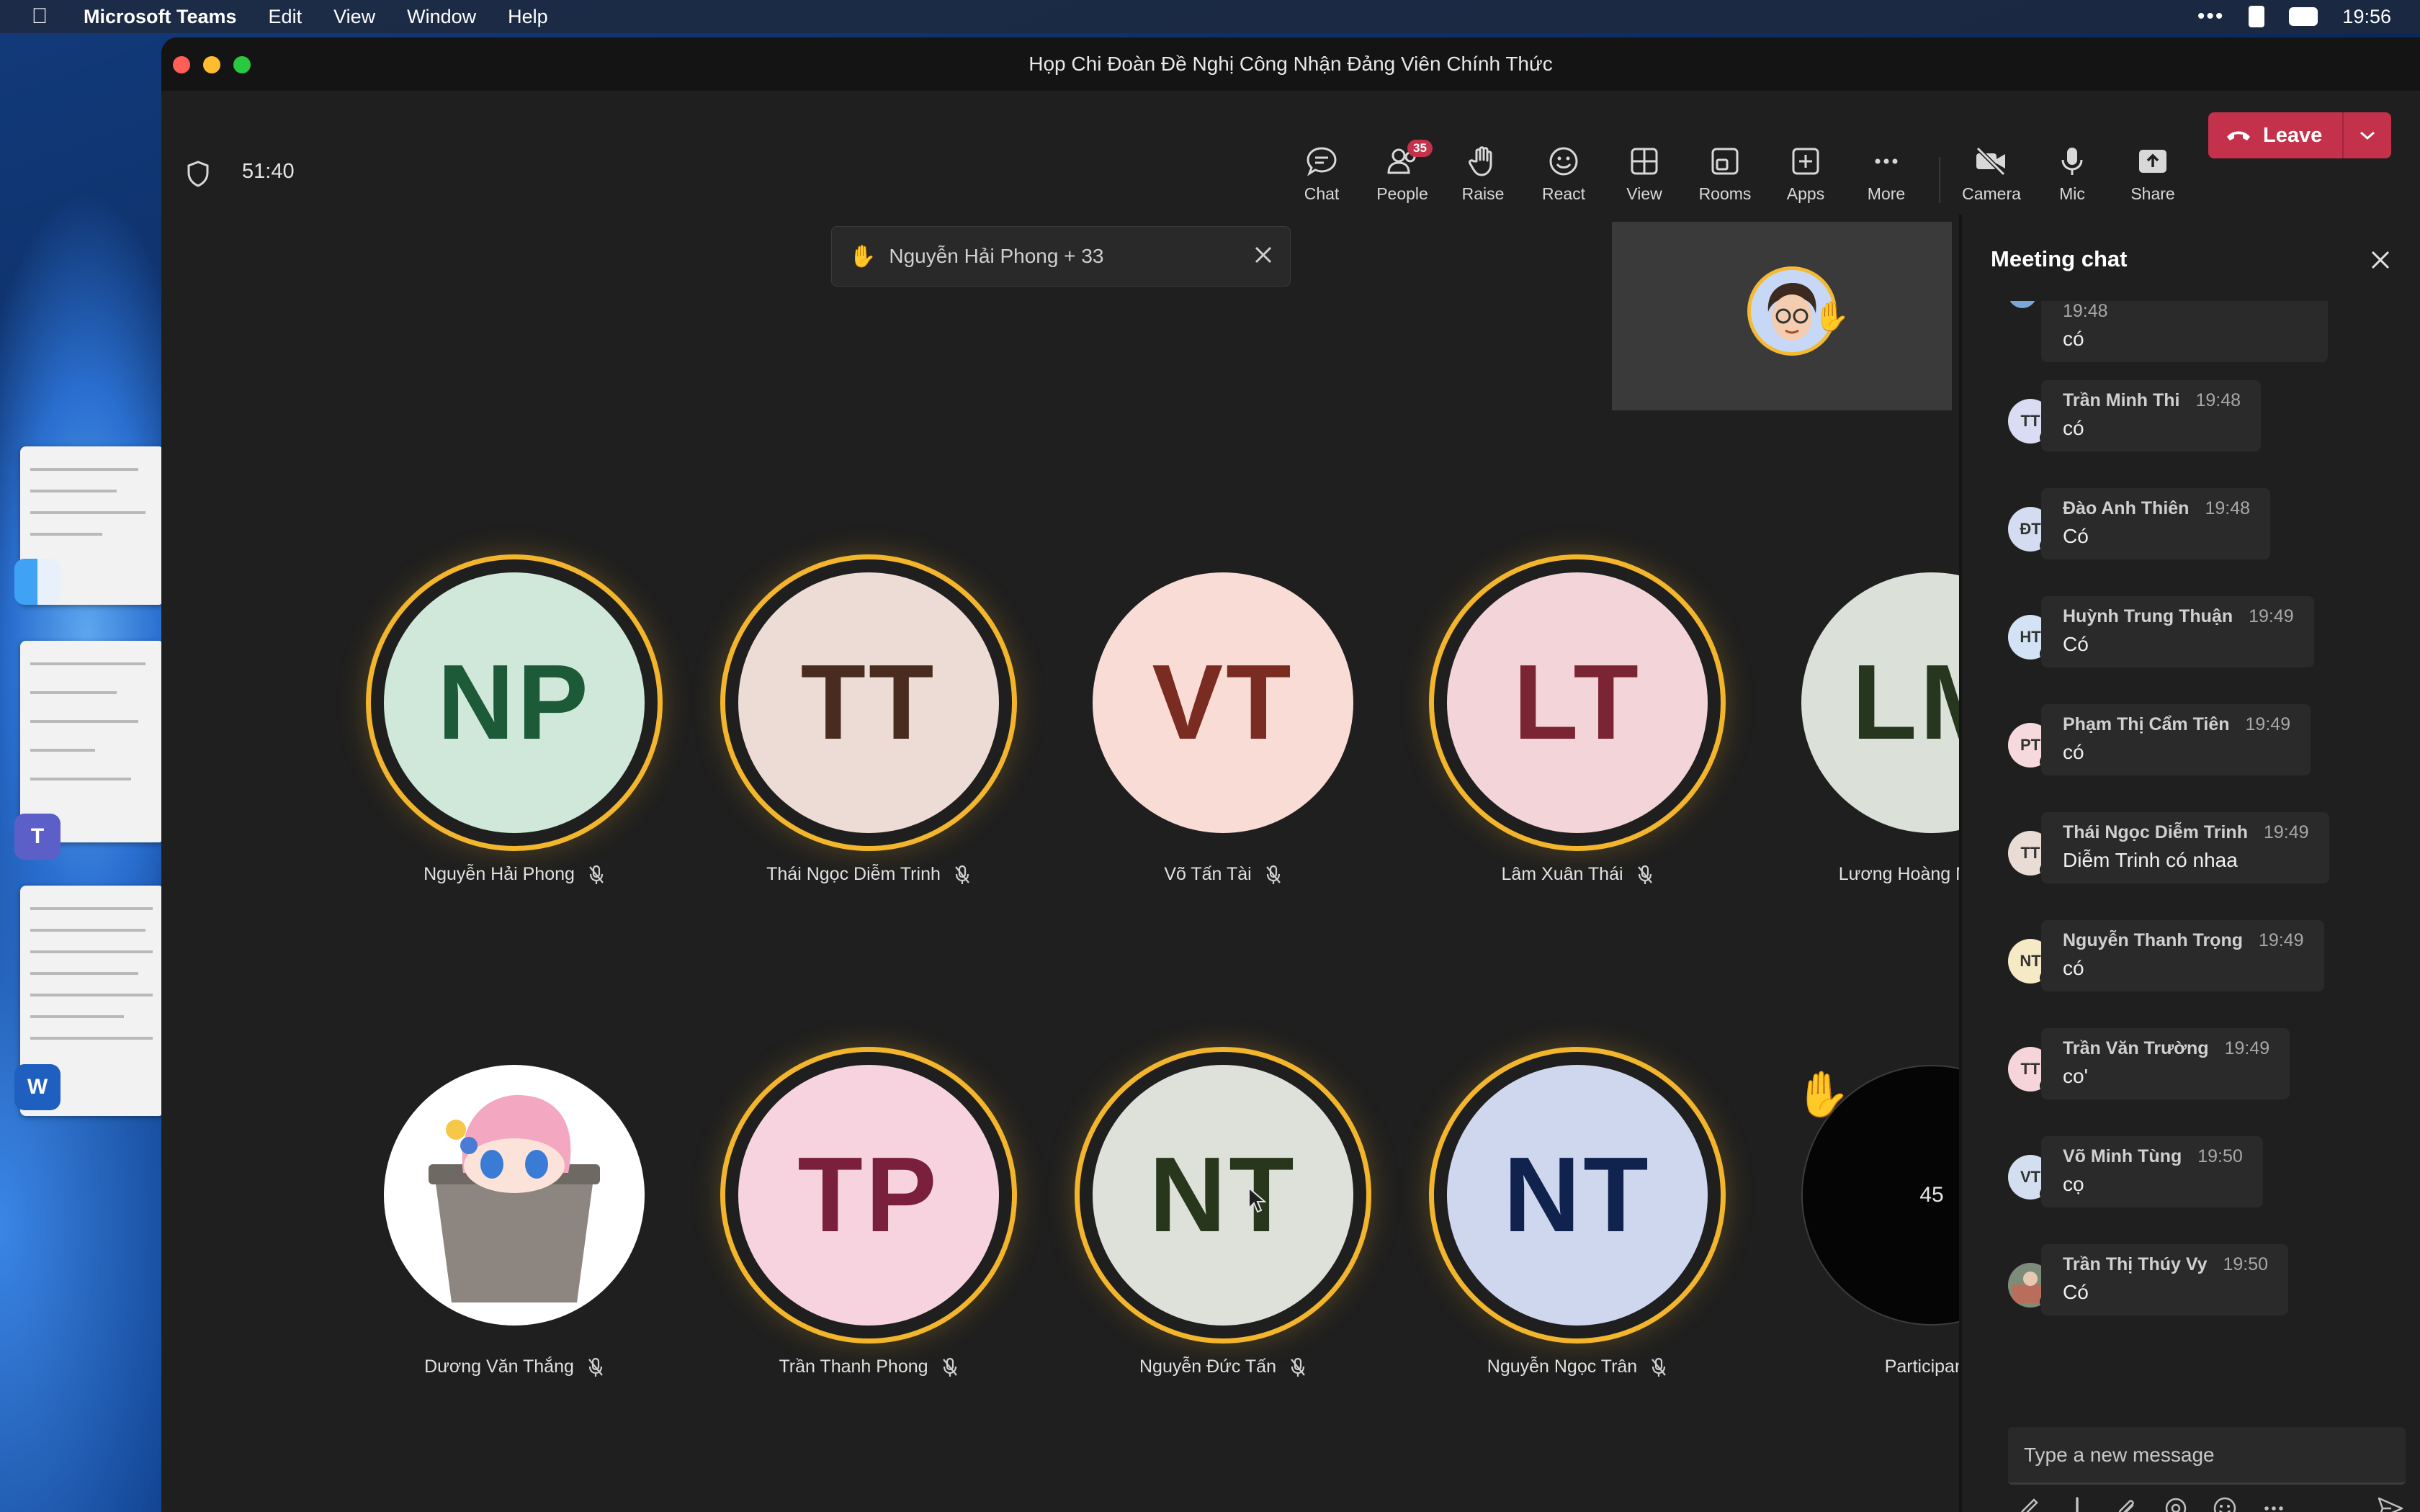 Image resolution: width=2420 pixels, height=1512 pixels. I want to click on leave-button: Leave, so click(2299, 135).